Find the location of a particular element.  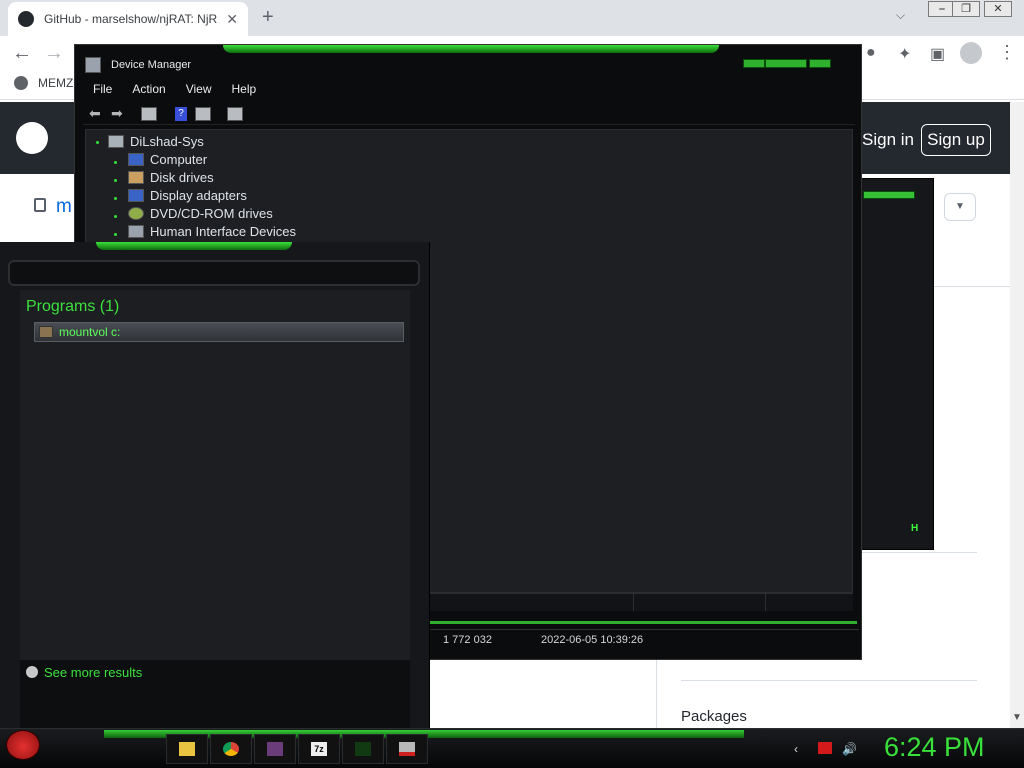

menu-bar: File Action View Help is located at coordinates (469, 89).